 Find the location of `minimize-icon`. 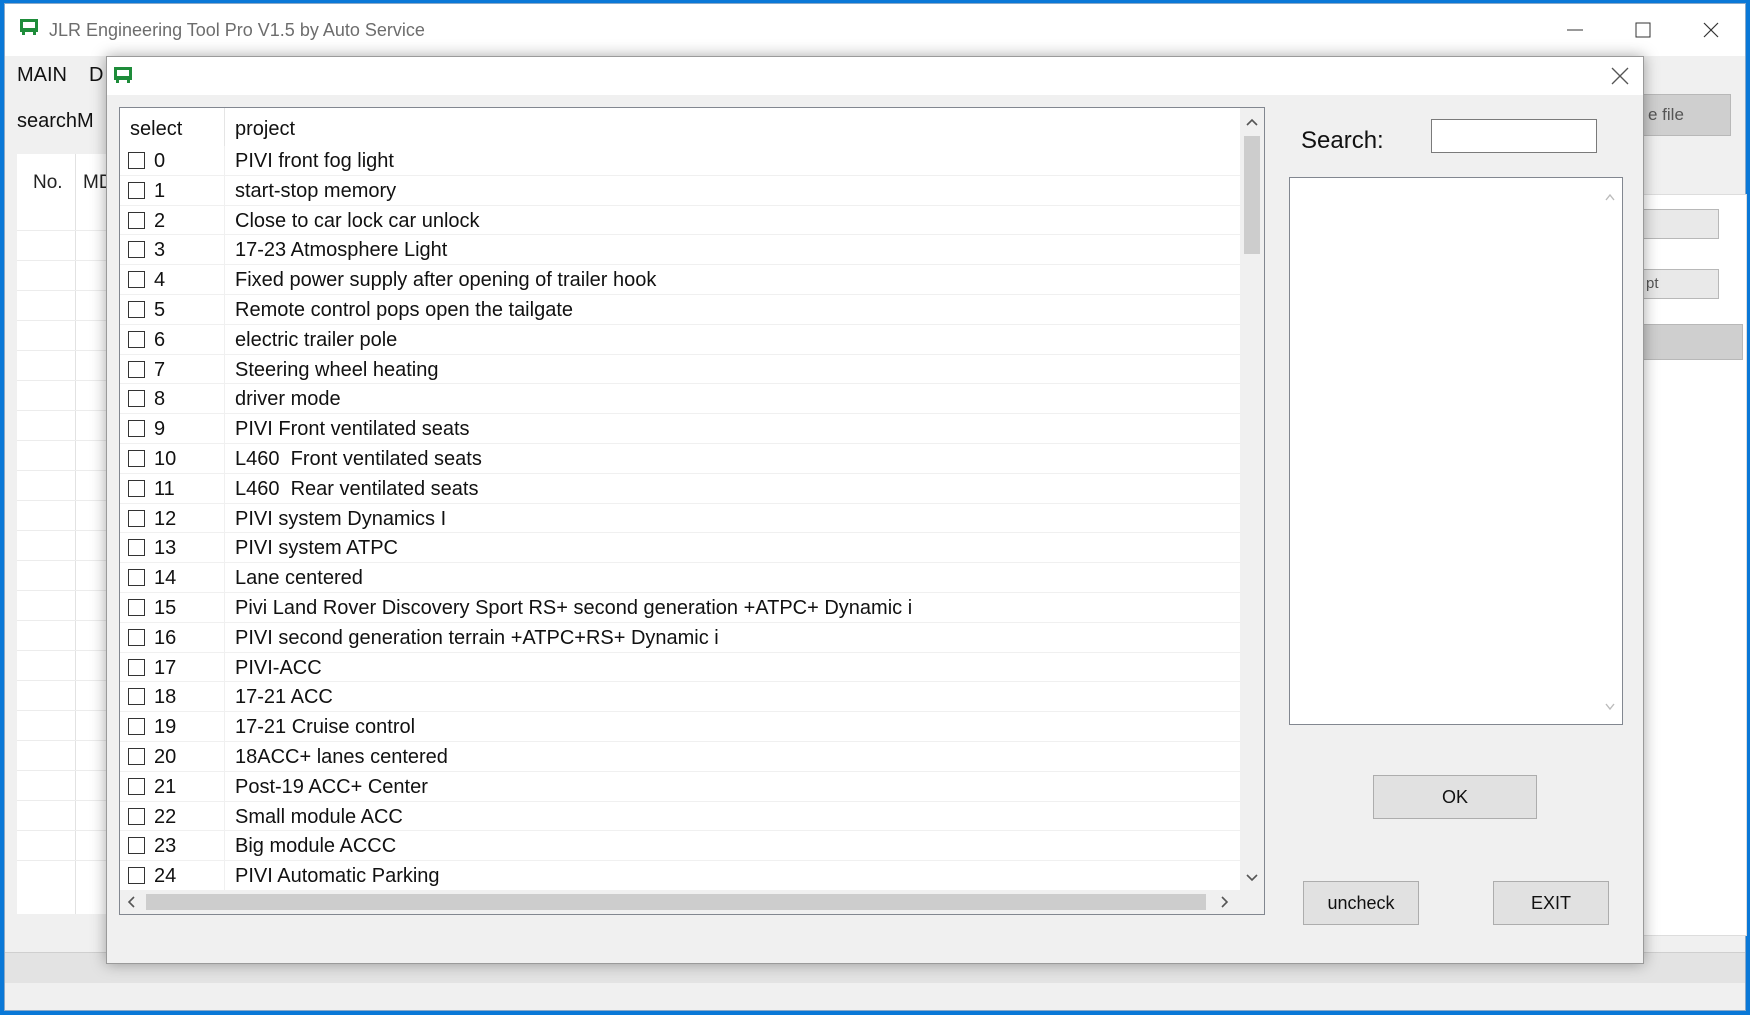

minimize-icon is located at coordinates (1575, 30).